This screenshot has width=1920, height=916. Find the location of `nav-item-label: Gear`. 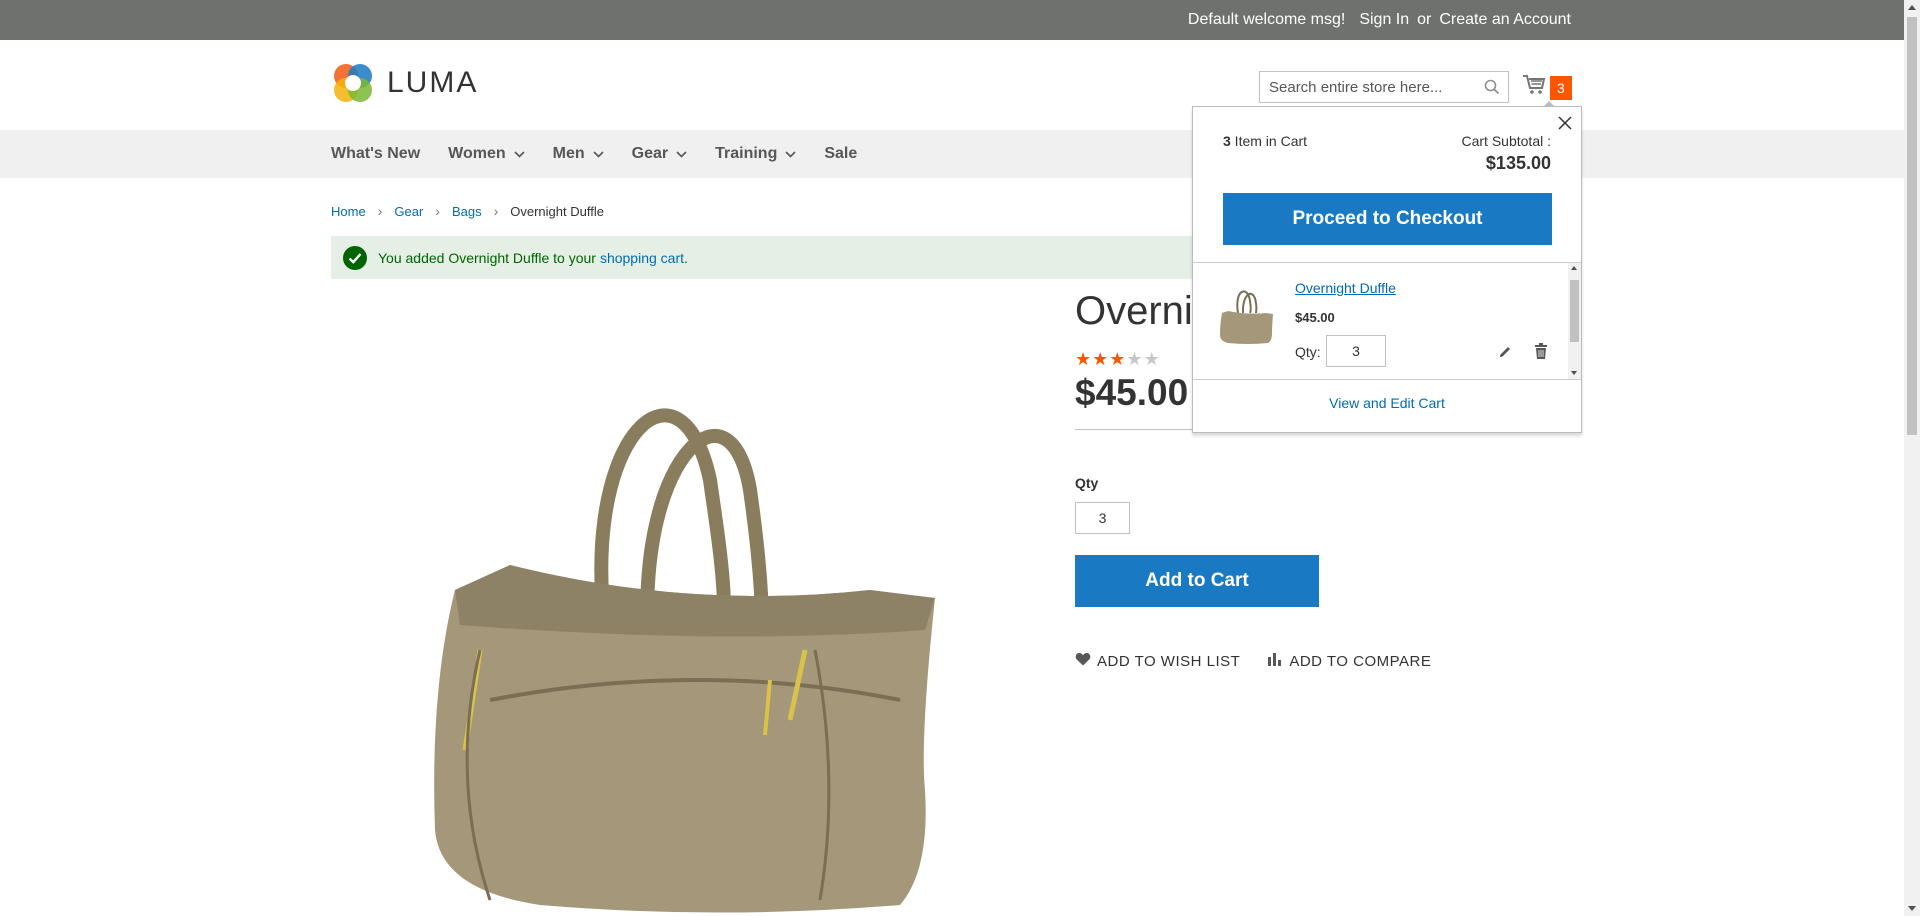

nav-item-label: Gear is located at coordinates (650, 153).